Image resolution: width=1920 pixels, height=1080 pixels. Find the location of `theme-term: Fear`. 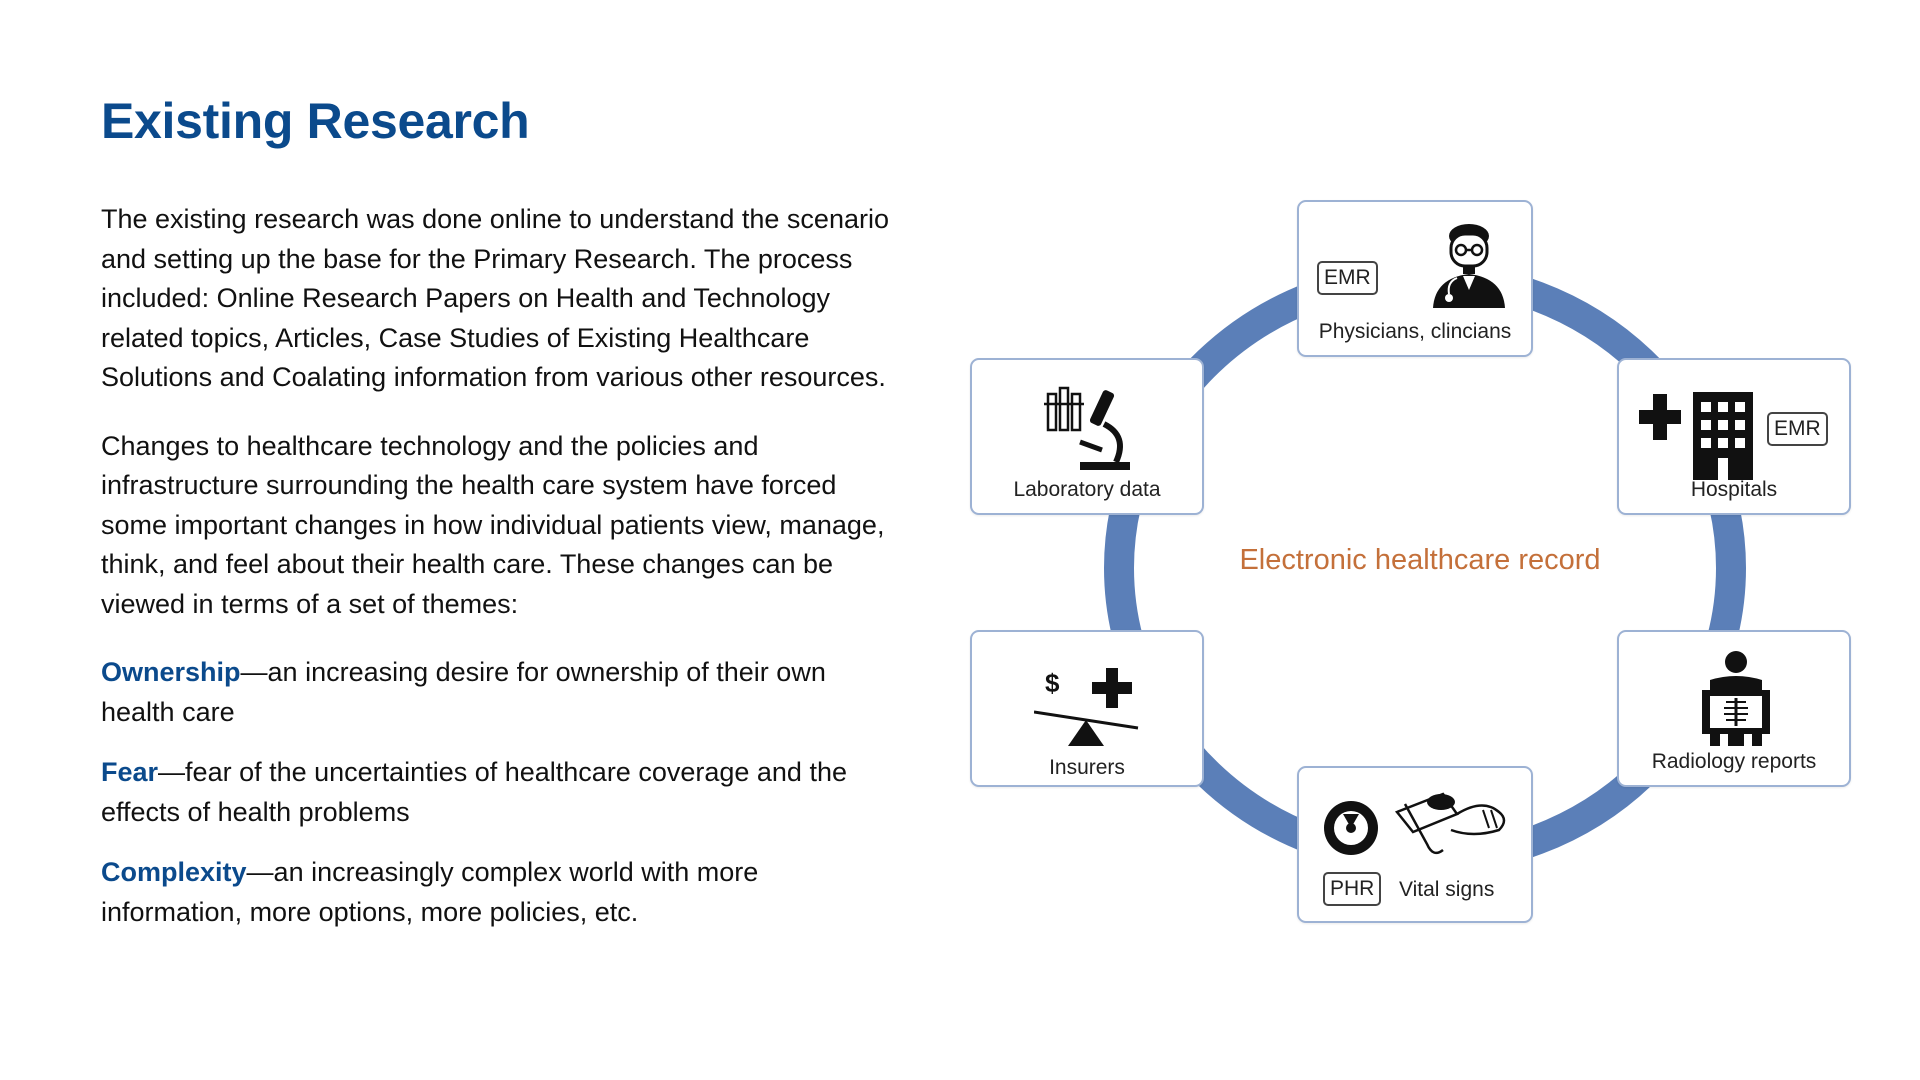

theme-term: Fear is located at coordinates (130, 772).